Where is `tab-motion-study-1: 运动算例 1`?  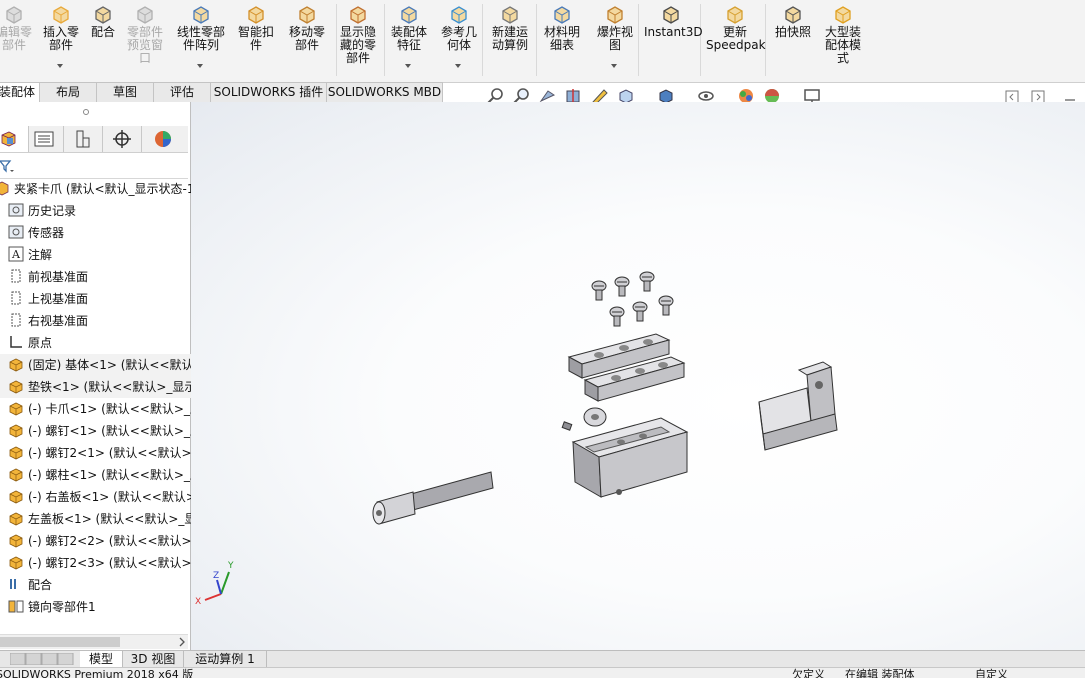
tab-motion-study-1: 运动算例 1 is located at coordinates (225, 659).